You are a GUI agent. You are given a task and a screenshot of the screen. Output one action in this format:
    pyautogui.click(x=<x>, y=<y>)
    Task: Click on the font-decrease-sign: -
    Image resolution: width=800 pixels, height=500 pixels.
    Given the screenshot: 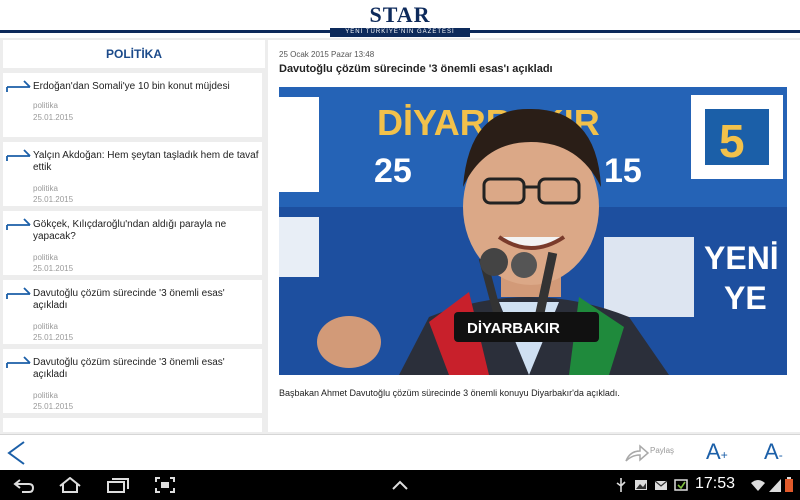 What is the action you would take?
    pyautogui.click(x=780, y=455)
    